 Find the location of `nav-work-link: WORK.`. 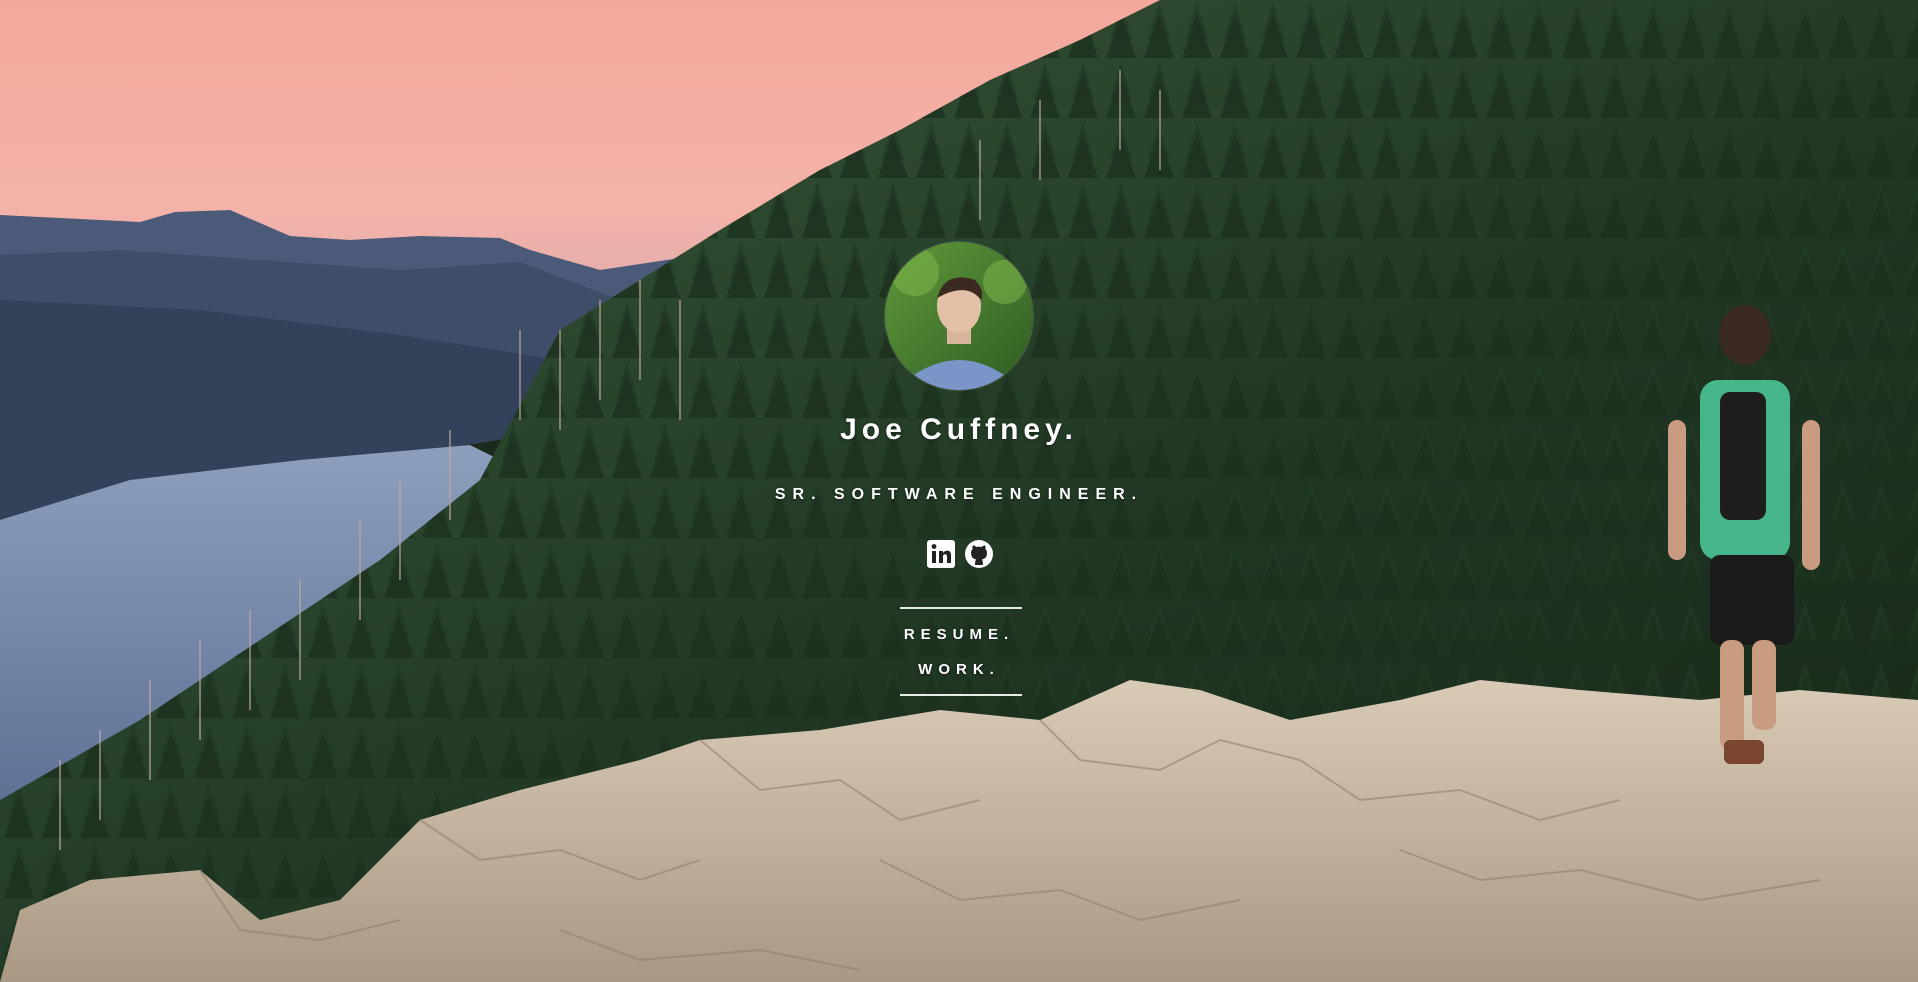

nav-work-link: WORK. is located at coordinates (959, 669).